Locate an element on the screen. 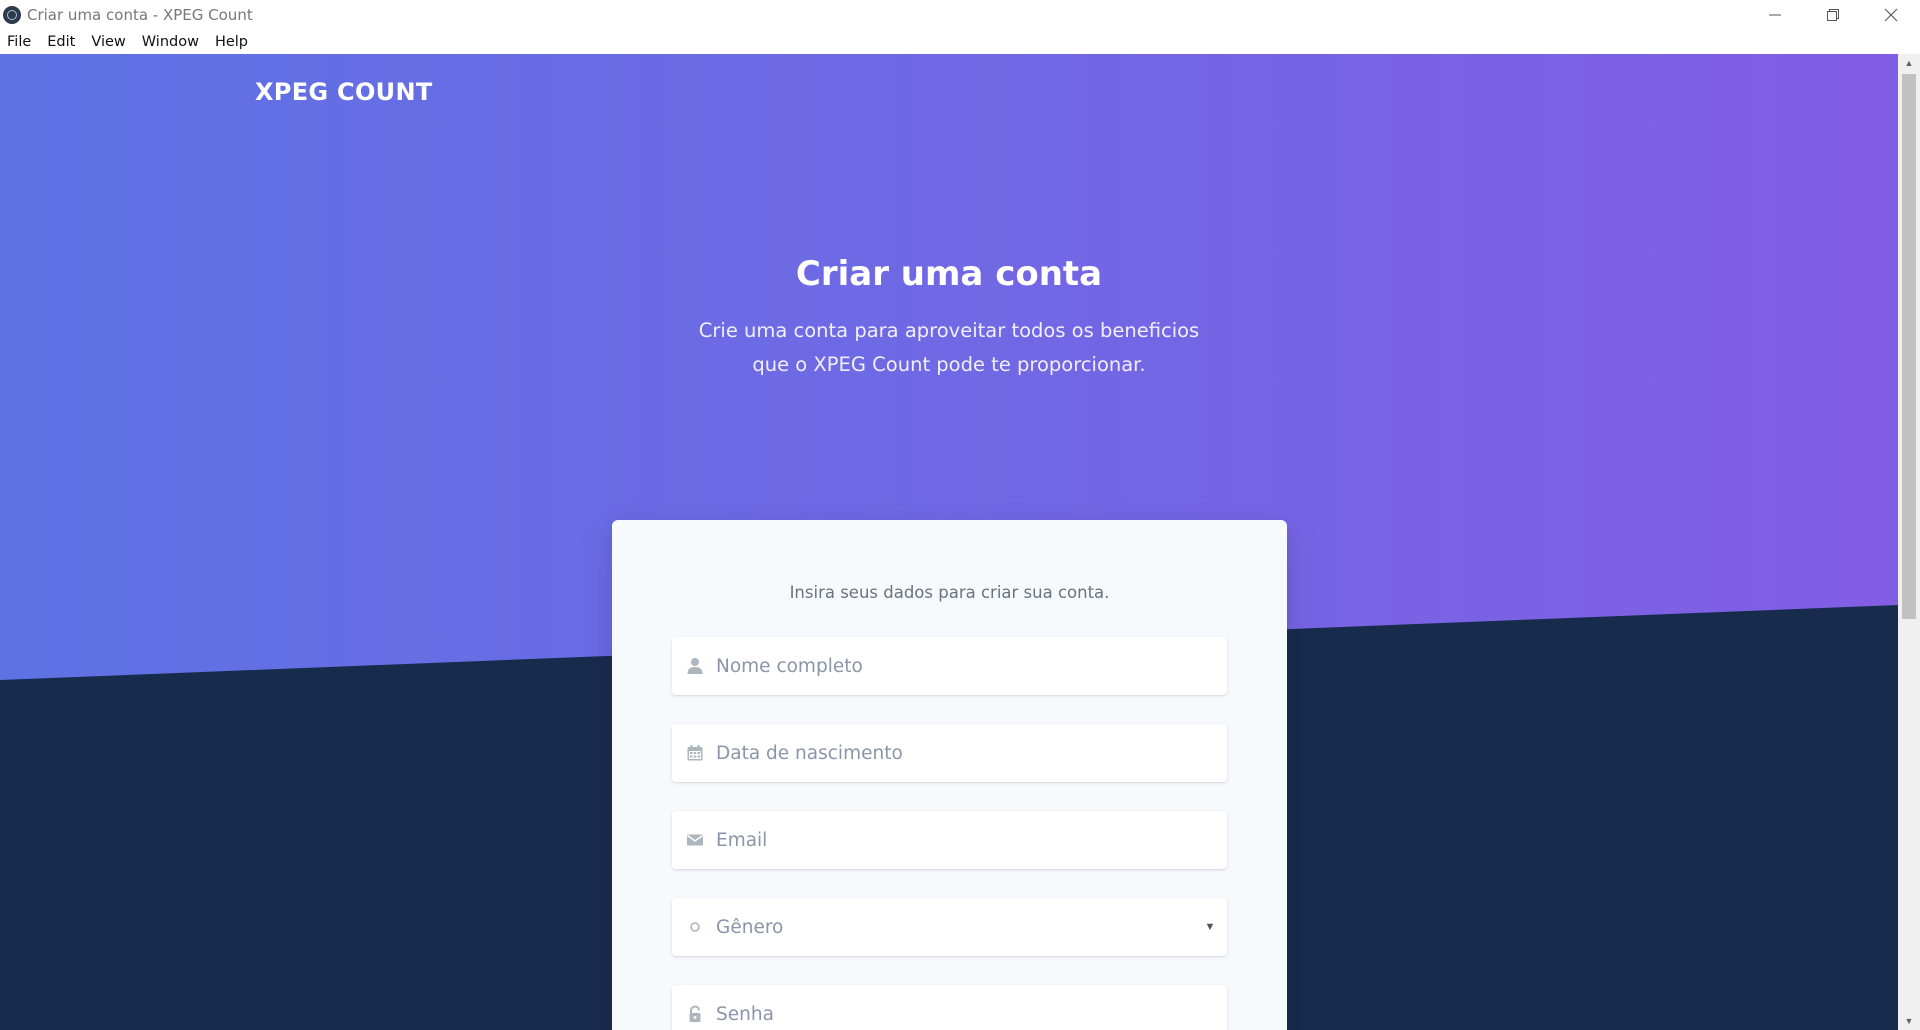  menu-view: View is located at coordinates (108, 42).